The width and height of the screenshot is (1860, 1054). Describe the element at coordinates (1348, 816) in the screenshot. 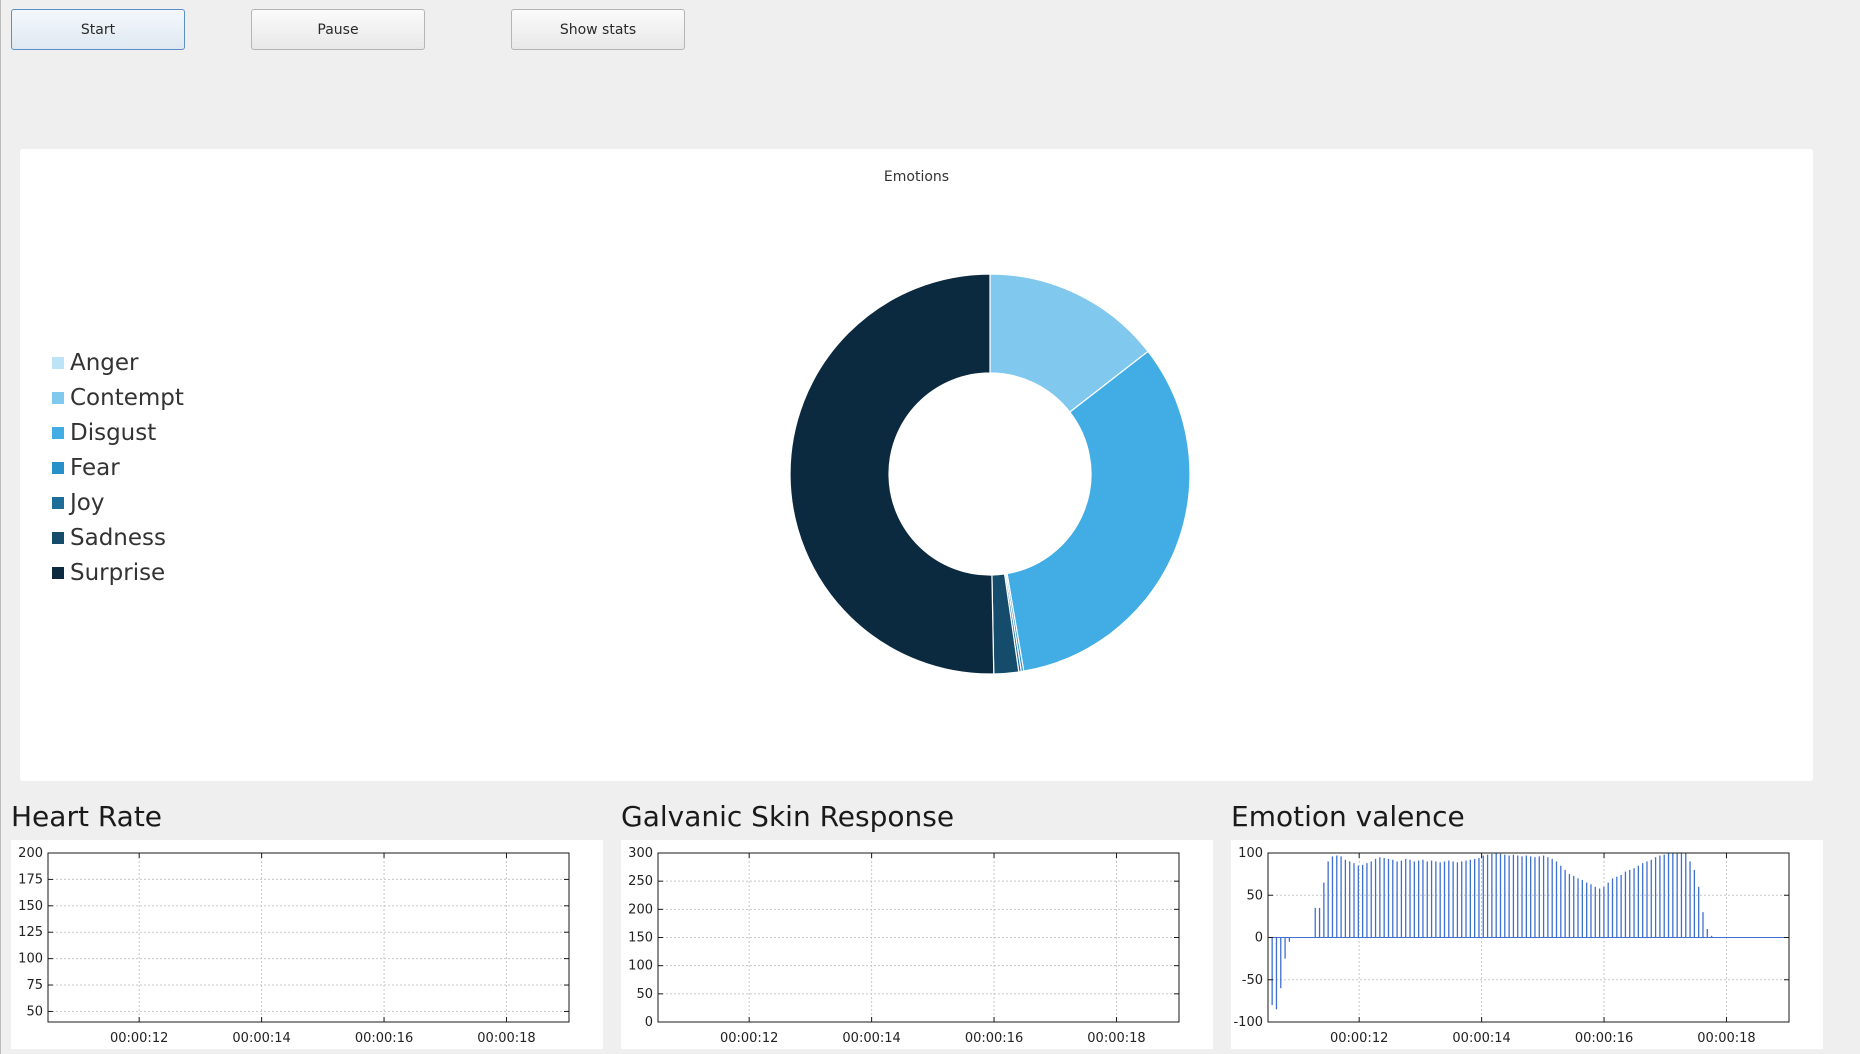

I see `valence-title: Emotion valence` at that location.